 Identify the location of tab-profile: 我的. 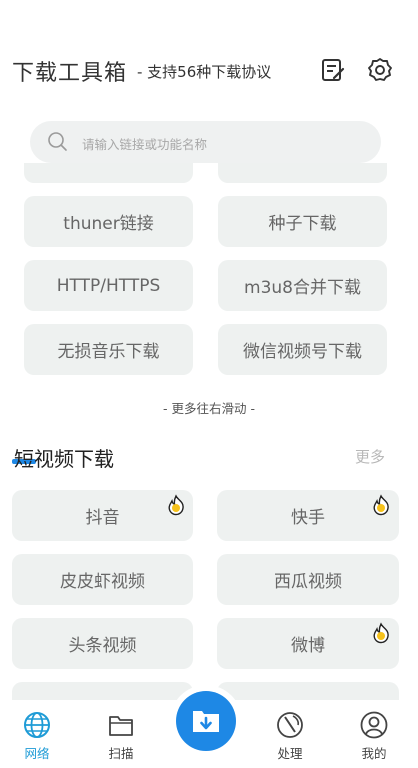
(374, 736).